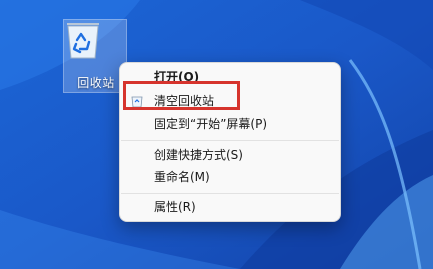  I want to click on menu-item-empty-recycle-bin: 清空回收站, so click(230, 101).